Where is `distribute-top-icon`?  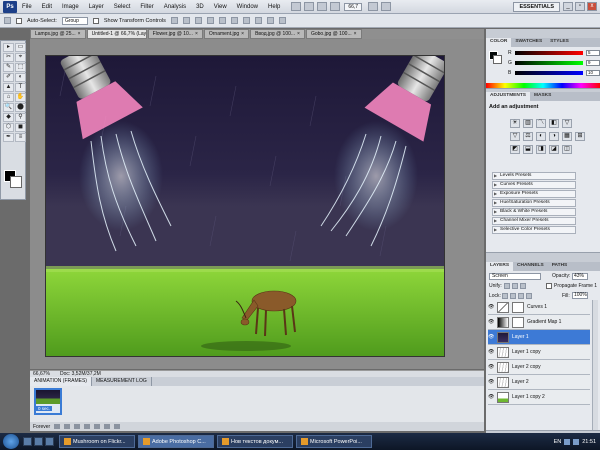 distribute-top-icon is located at coordinates (246, 20).